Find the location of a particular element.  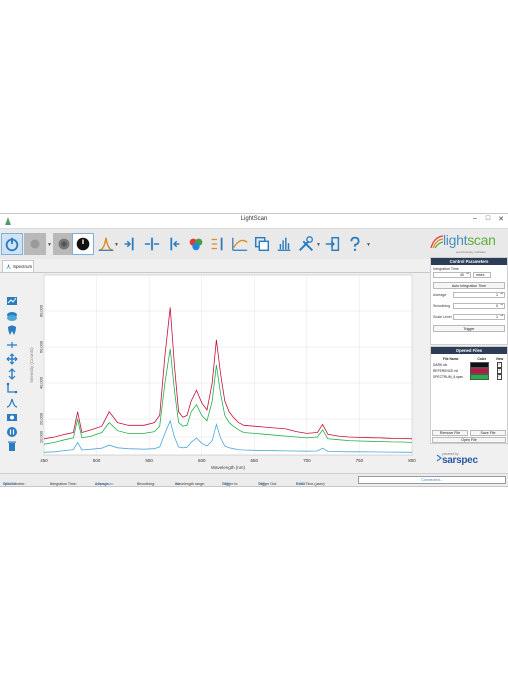

power-button is located at coordinates (12, 244).